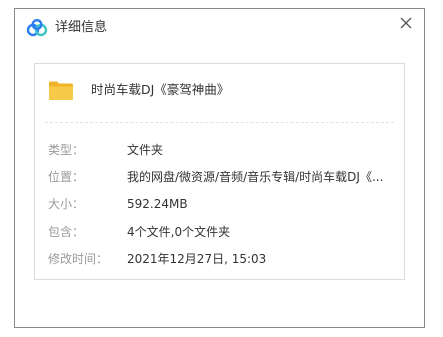 This screenshot has width=443, height=337. Describe the element at coordinates (37, 27) in the screenshot. I see `baidu-netdisk-logo-icon` at that location.